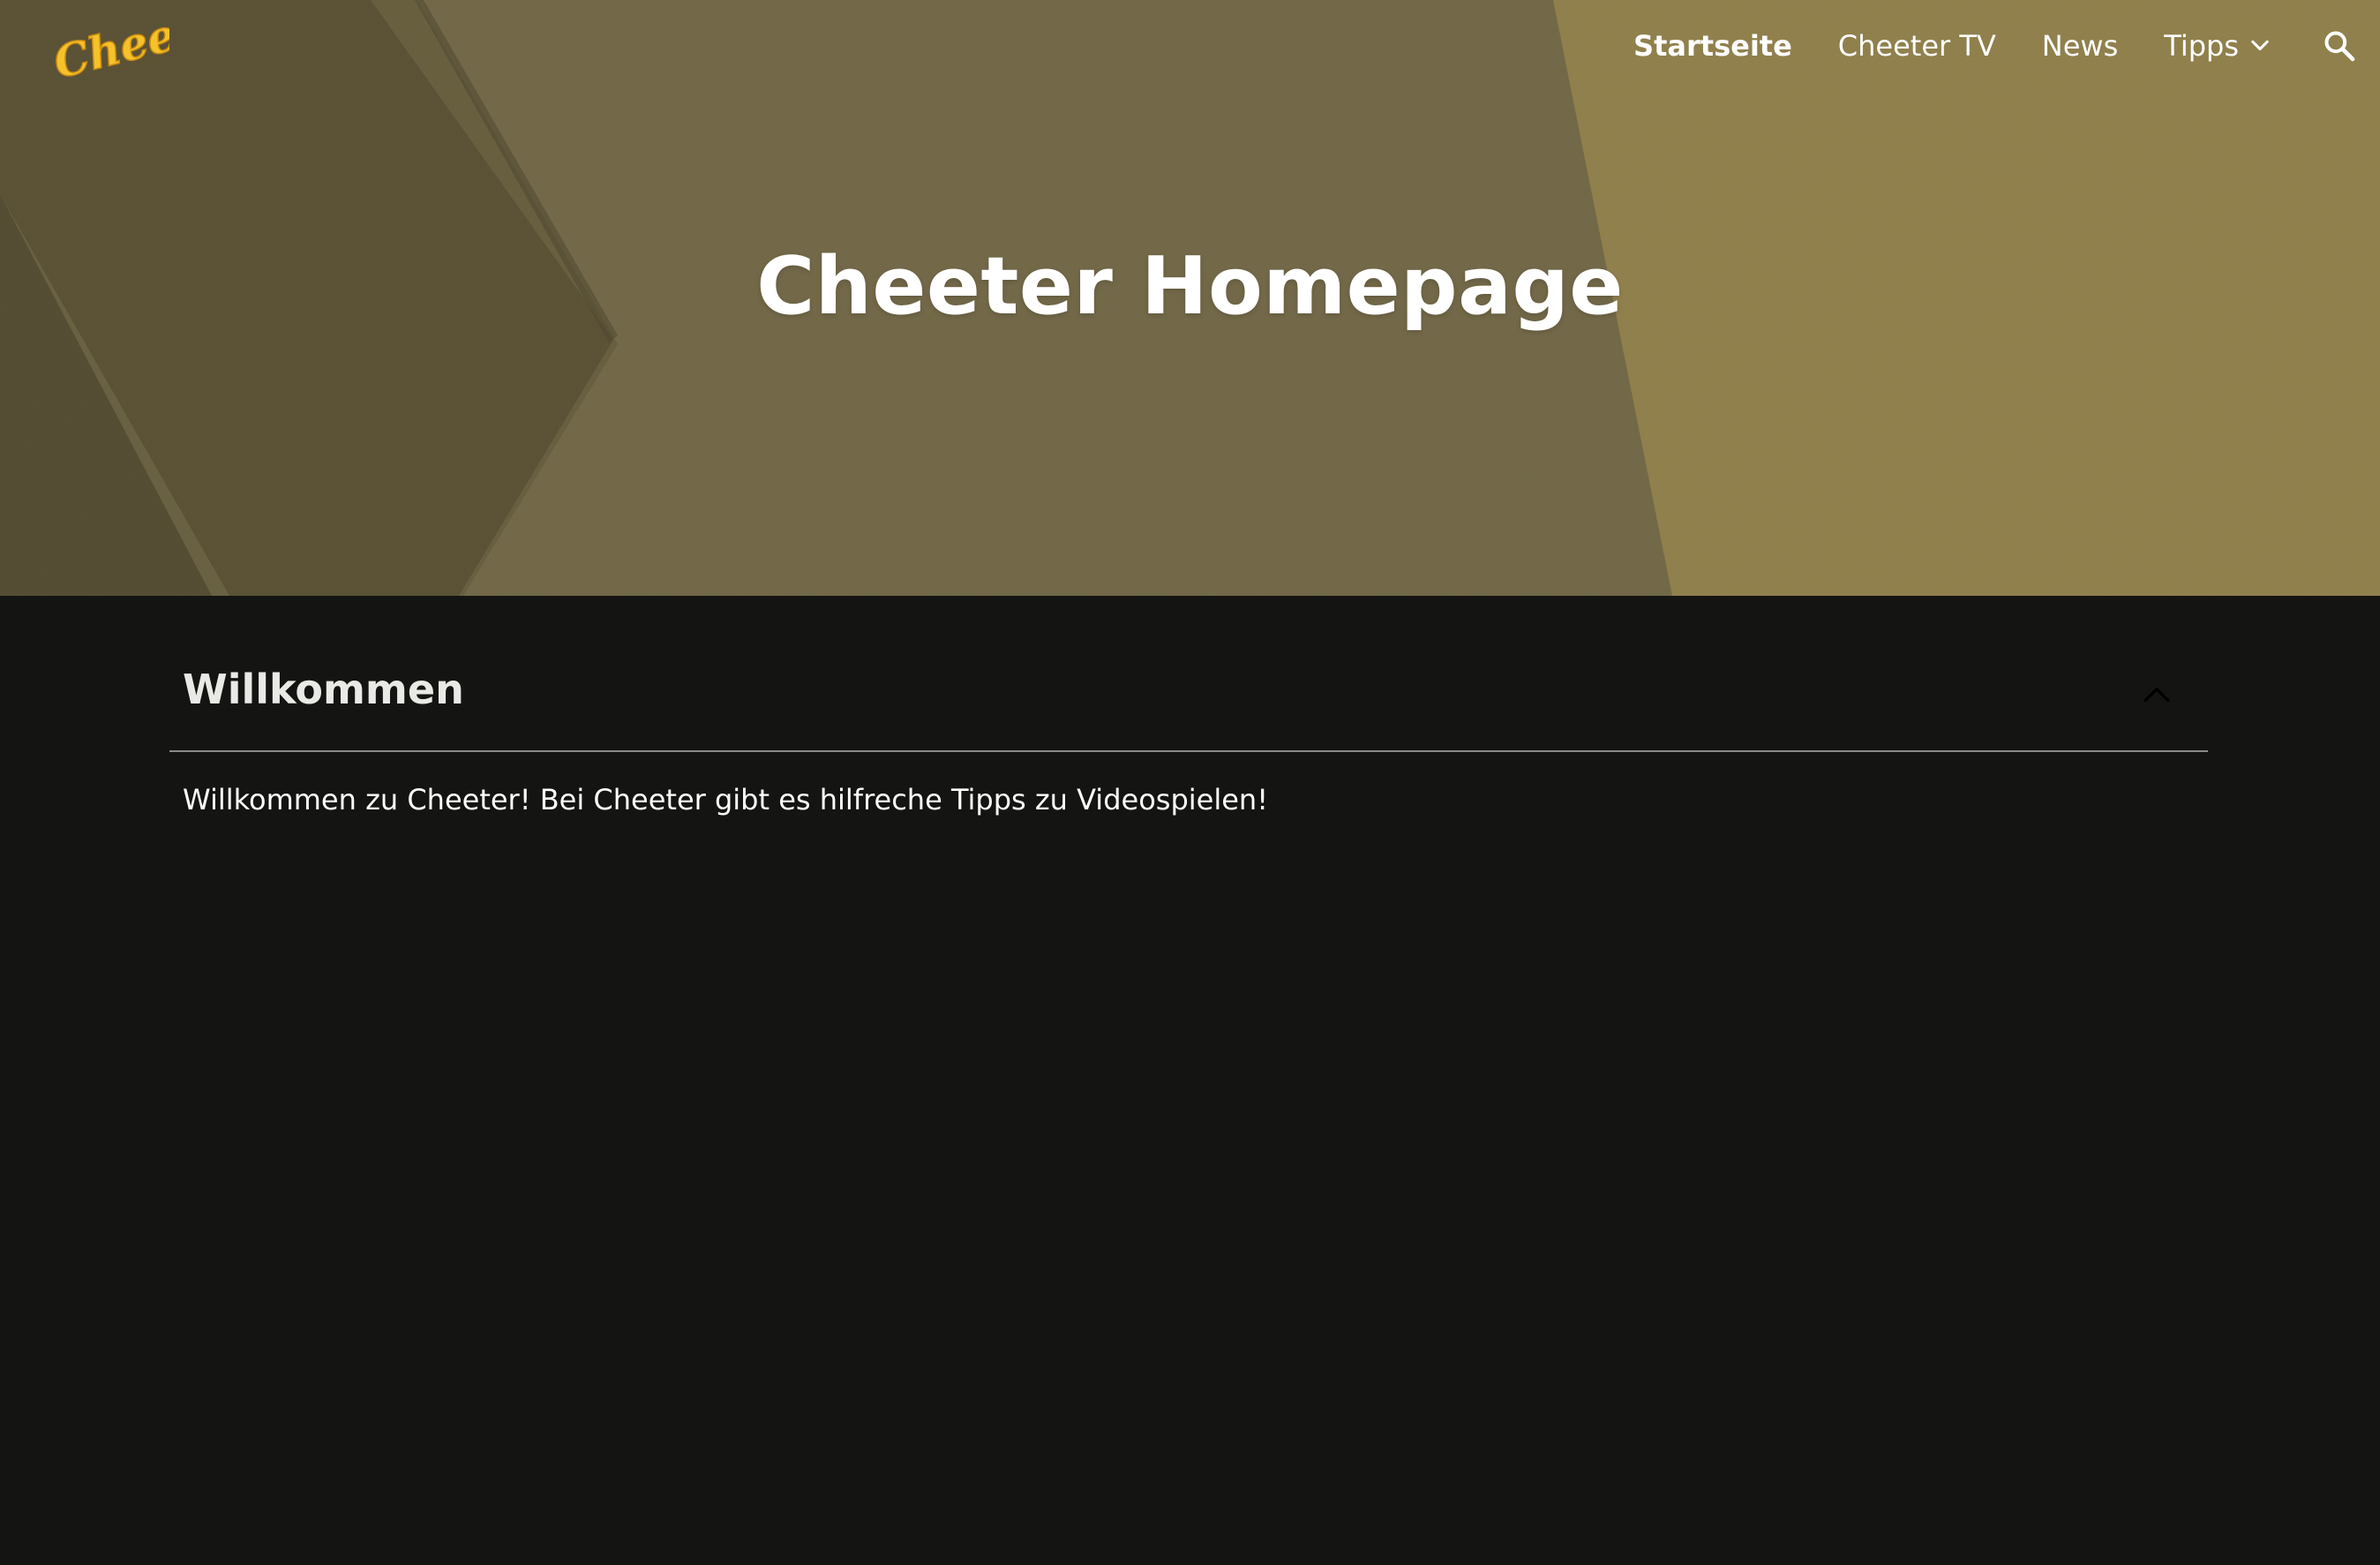 The width and height of the screenshot is (2380, 1565). What do you see at coordinates (1917, 46) in the screenshot?
I see `nav-cheeter-tv: Cheeter TV` at bounding box center [1917, 46].